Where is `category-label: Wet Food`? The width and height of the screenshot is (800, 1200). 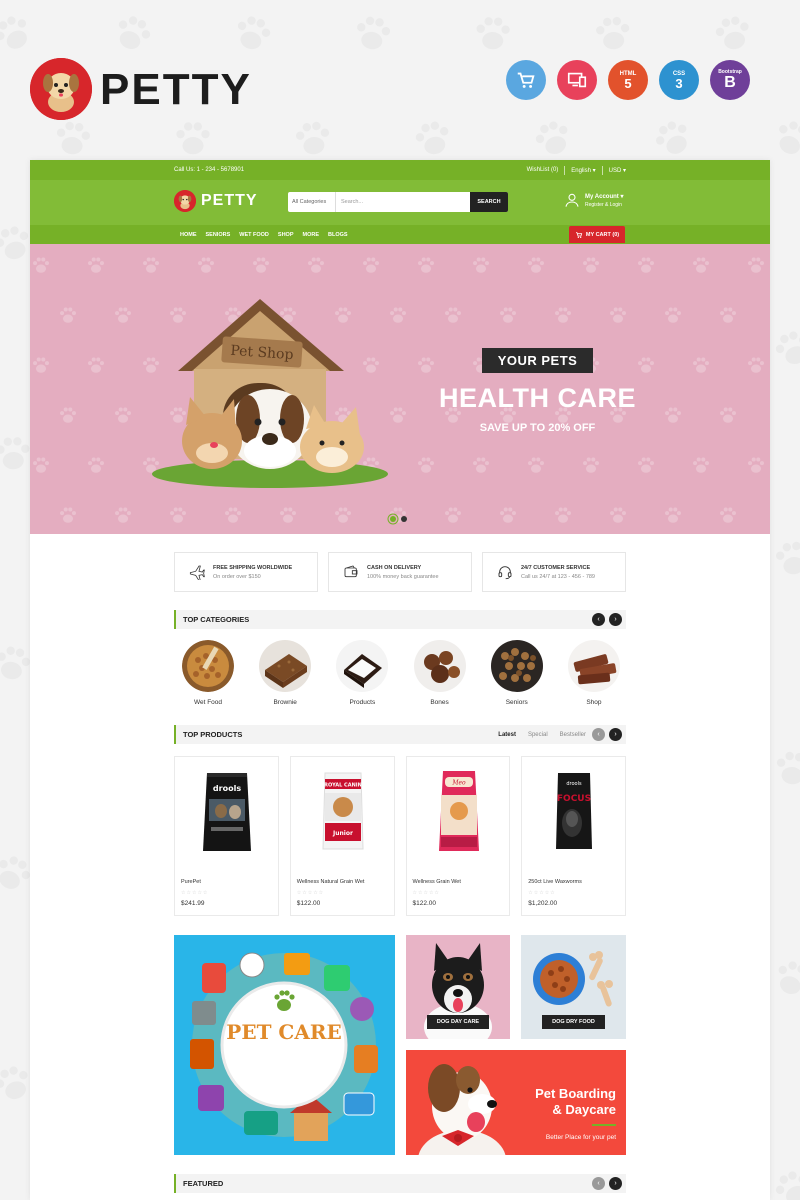
category-label: Wet Food is located at coordinates (208, 702).